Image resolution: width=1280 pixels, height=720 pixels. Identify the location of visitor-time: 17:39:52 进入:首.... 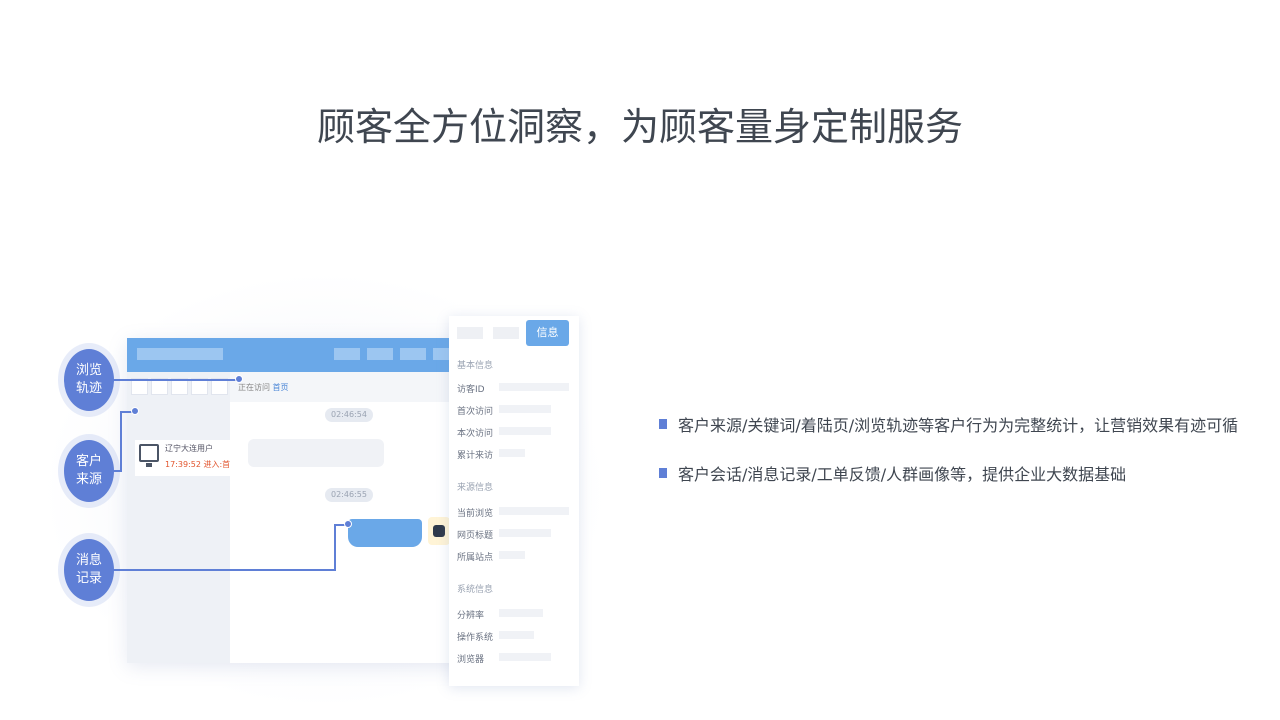
(201, 464).